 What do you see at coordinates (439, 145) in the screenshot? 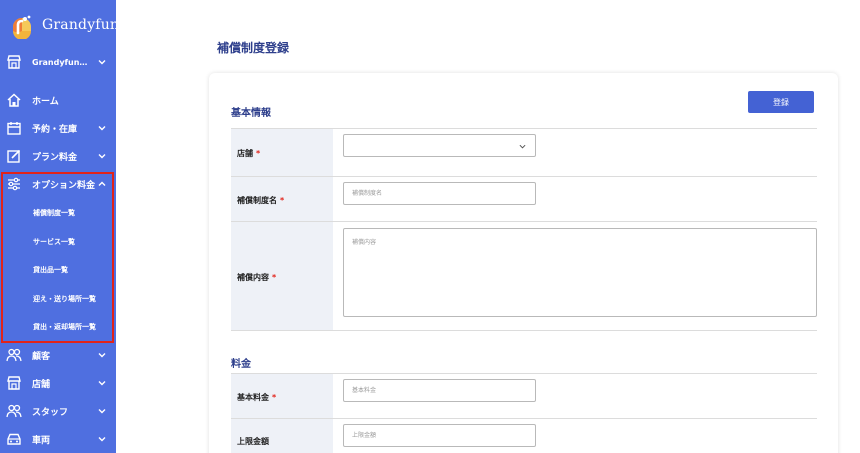
I see `store-select` at bounding box center [439, 145].